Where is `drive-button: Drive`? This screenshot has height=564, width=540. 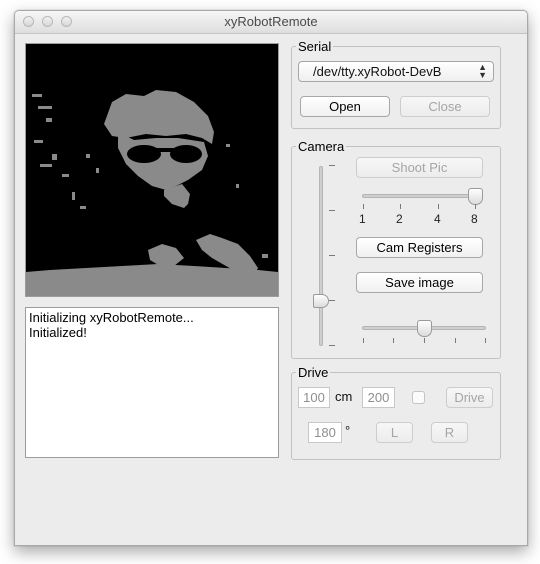
drive-button: Drive is located at coordinates (469, 397).